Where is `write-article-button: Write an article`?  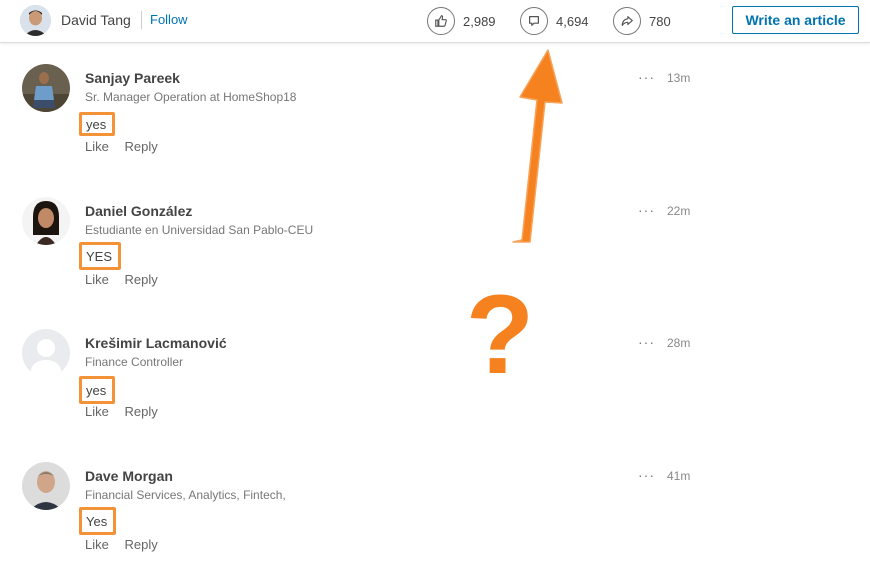
write-article-button: Write an article is located at coordinates (795, 20).